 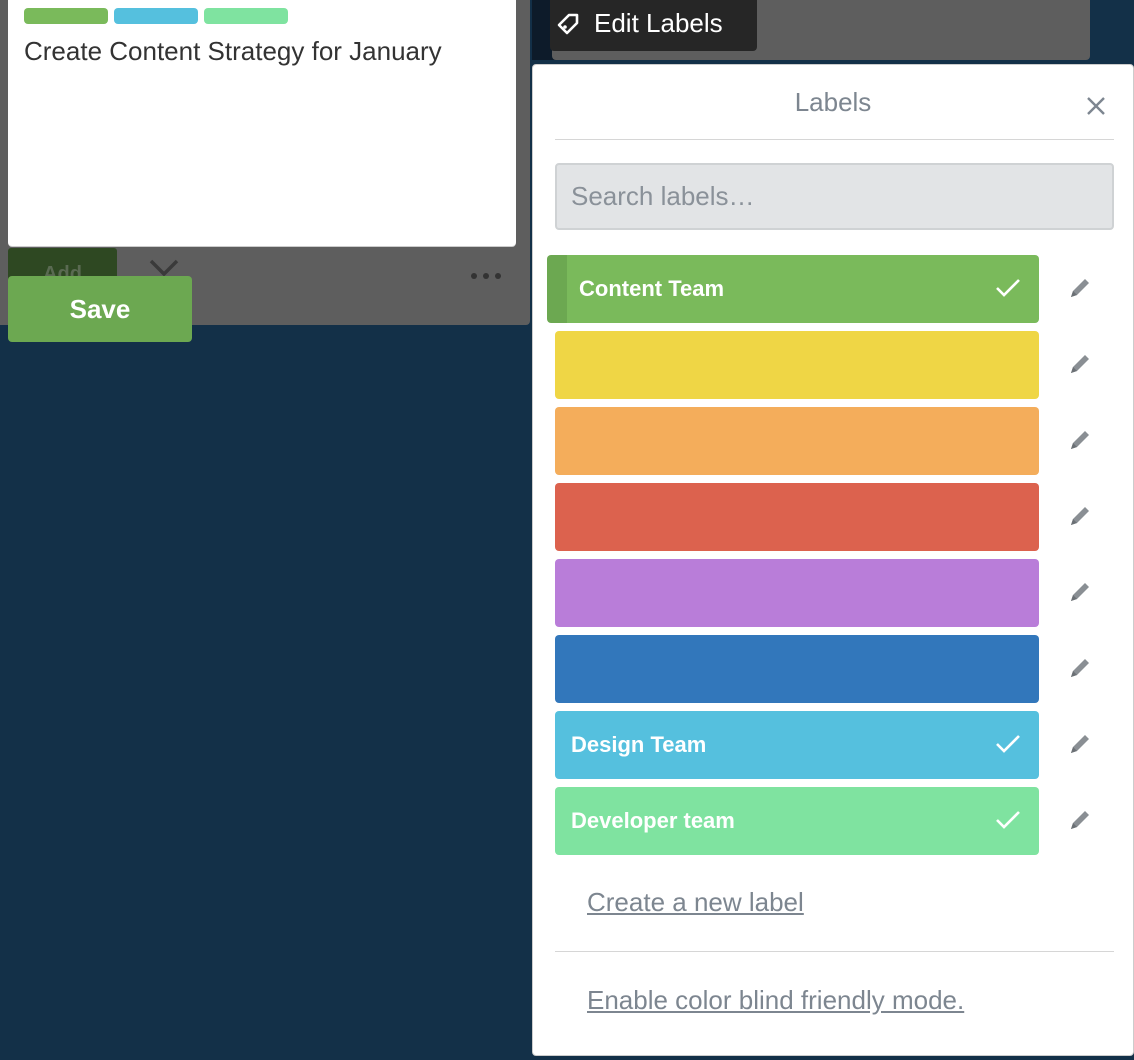 What do you see at coordinates (695, 902) in the screenshot?
I see `create-label-link: Create a new label` at bounding box center [695, 902].